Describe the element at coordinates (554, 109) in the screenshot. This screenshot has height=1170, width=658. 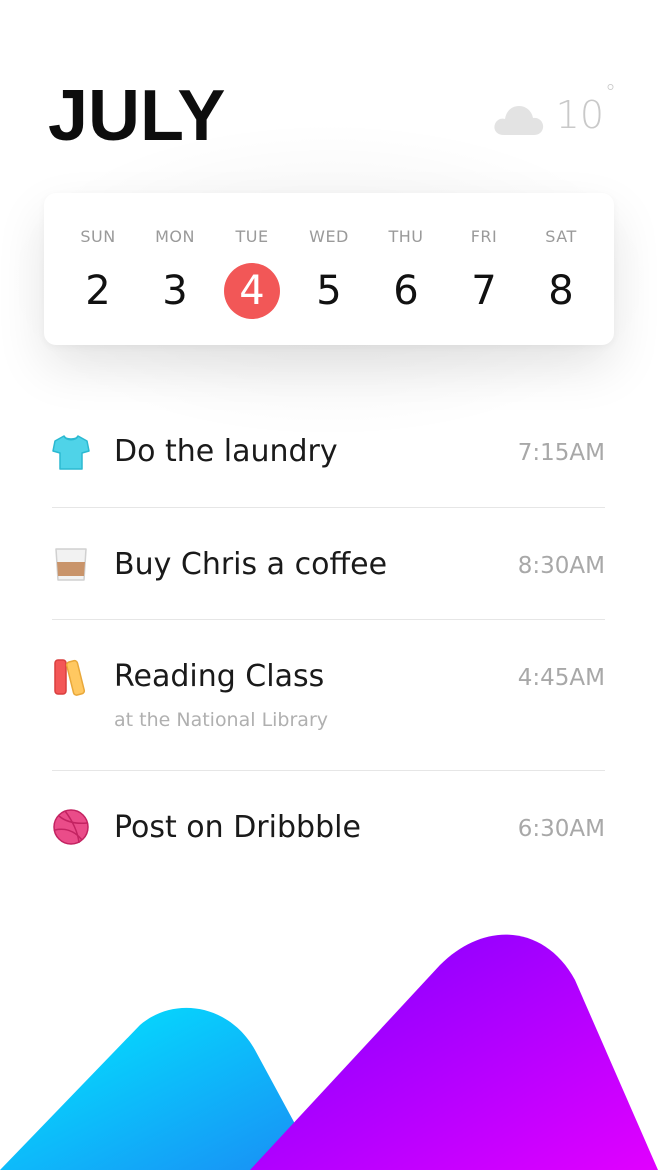
I see `weather-widget: 10 °` at that location.